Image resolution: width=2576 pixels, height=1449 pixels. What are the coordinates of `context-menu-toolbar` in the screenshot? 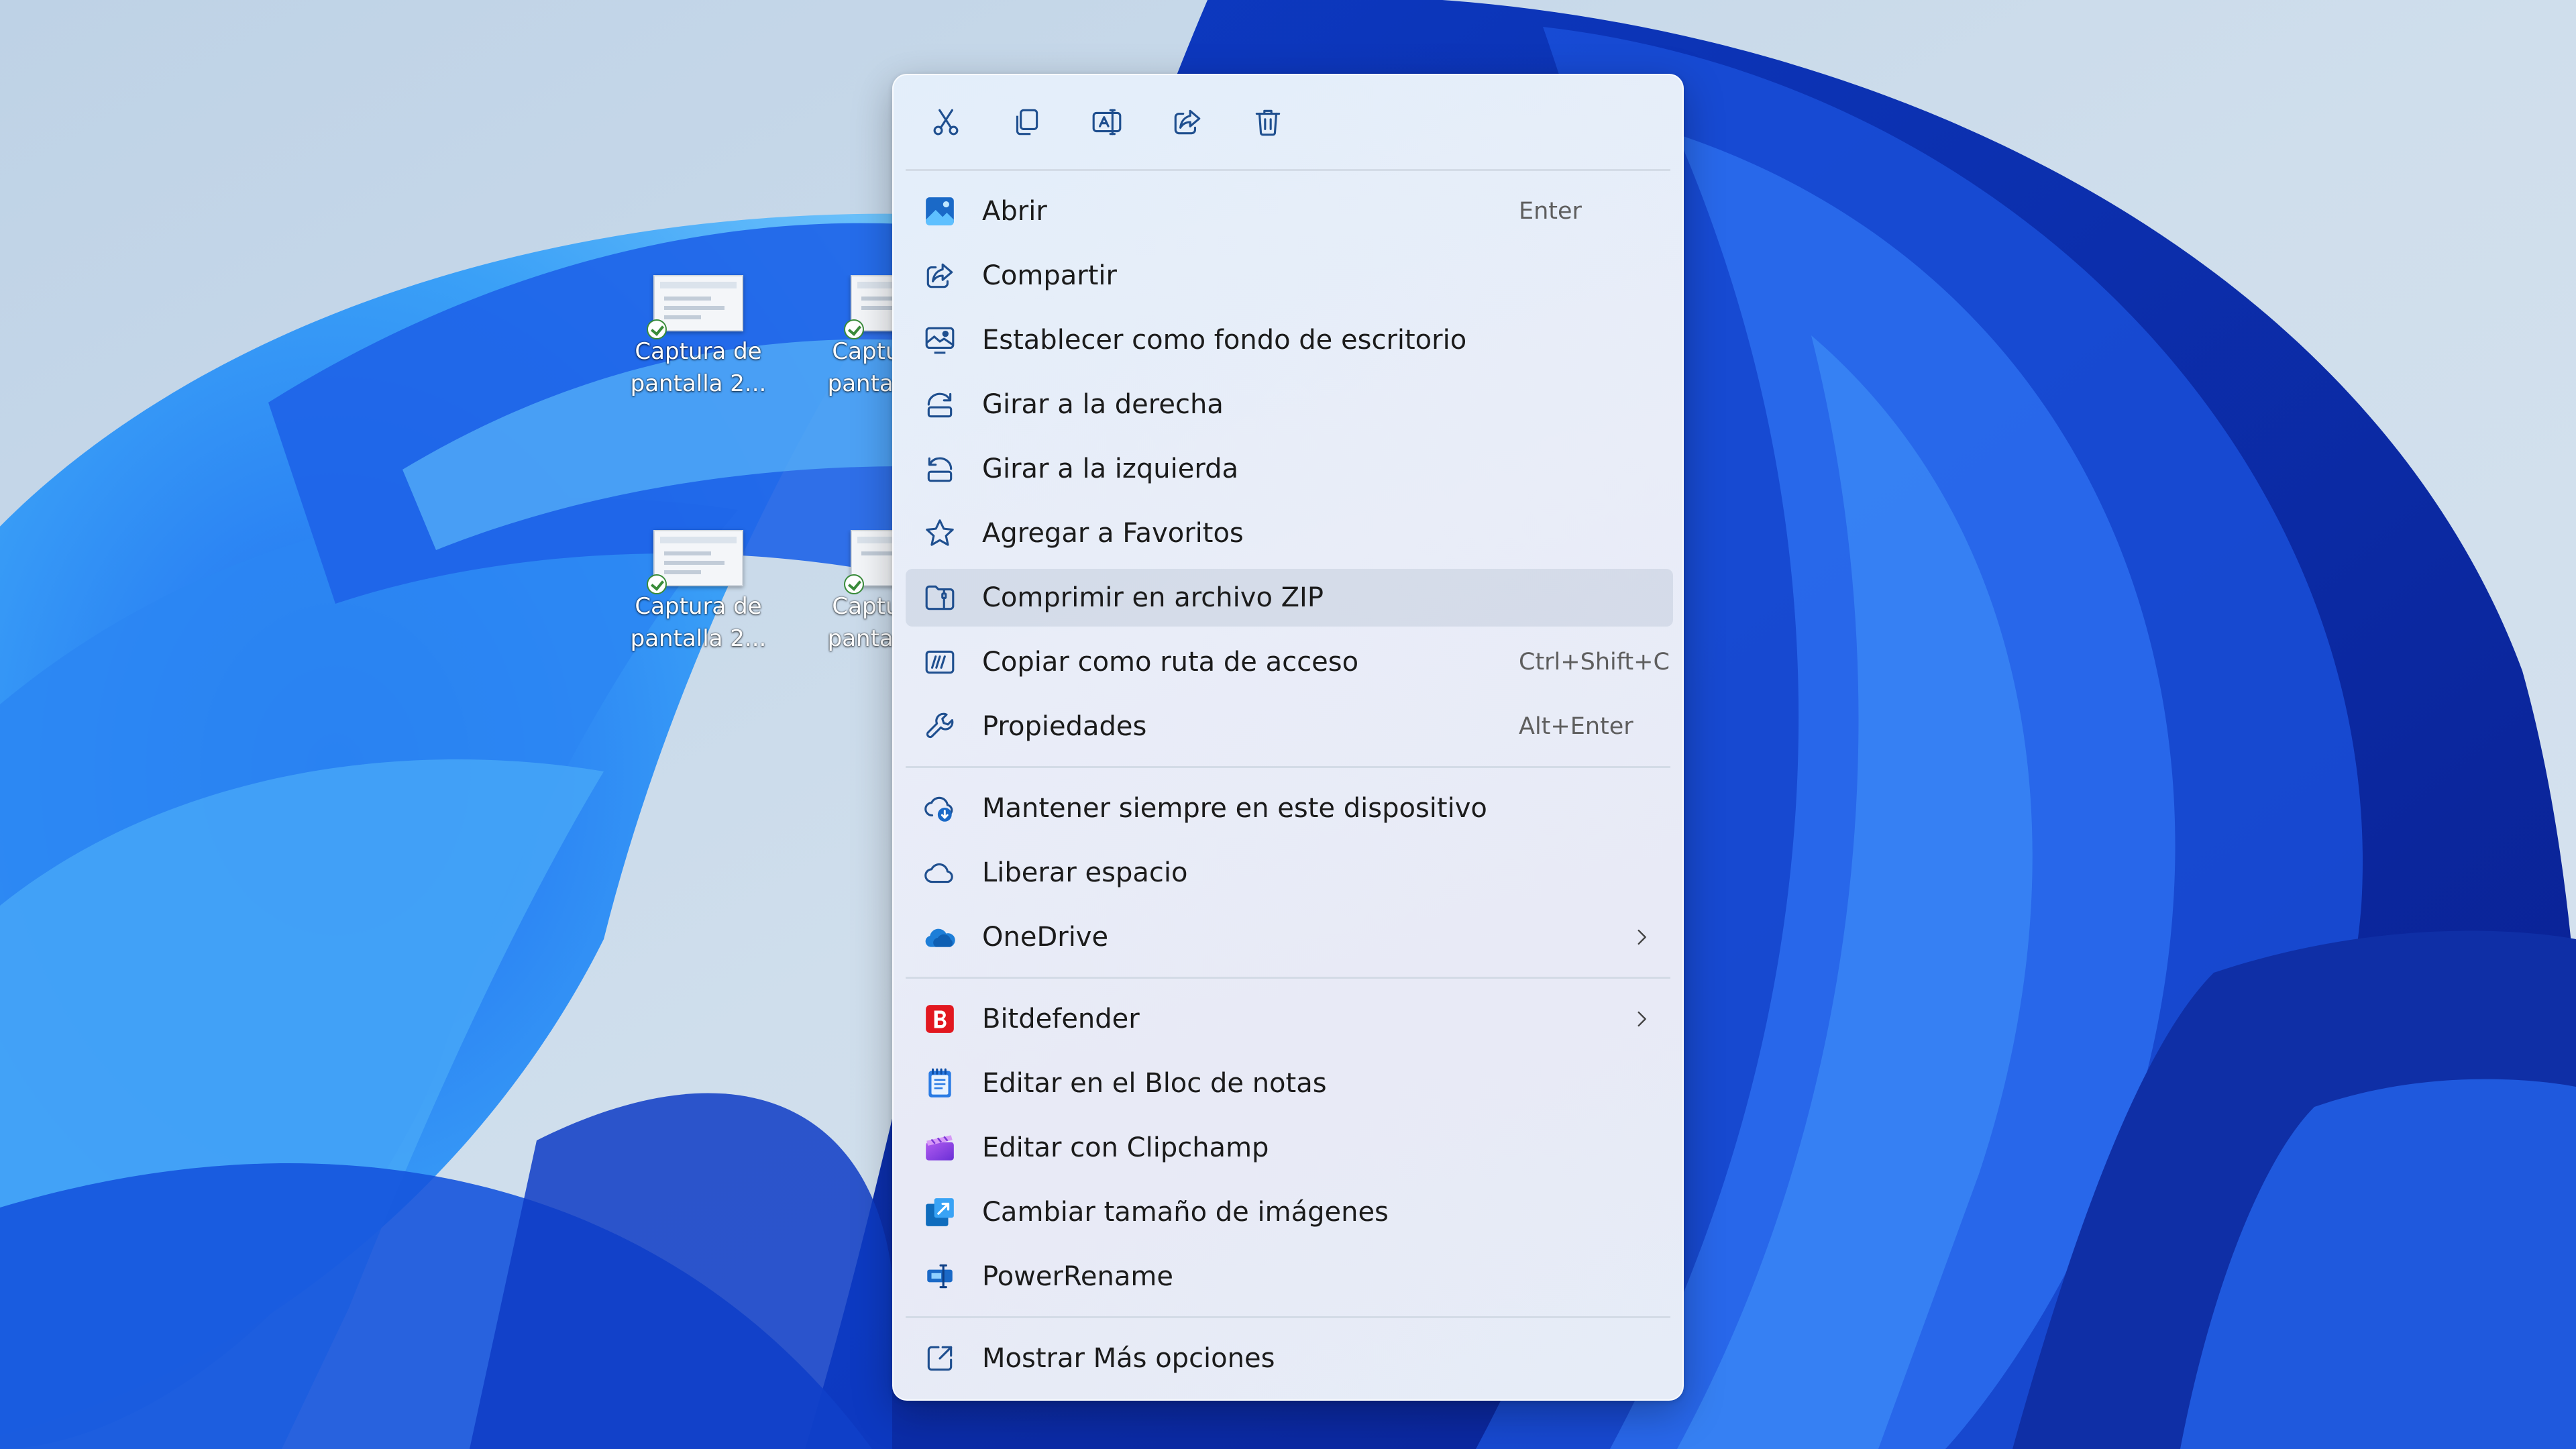 It's located at (1288, 122).